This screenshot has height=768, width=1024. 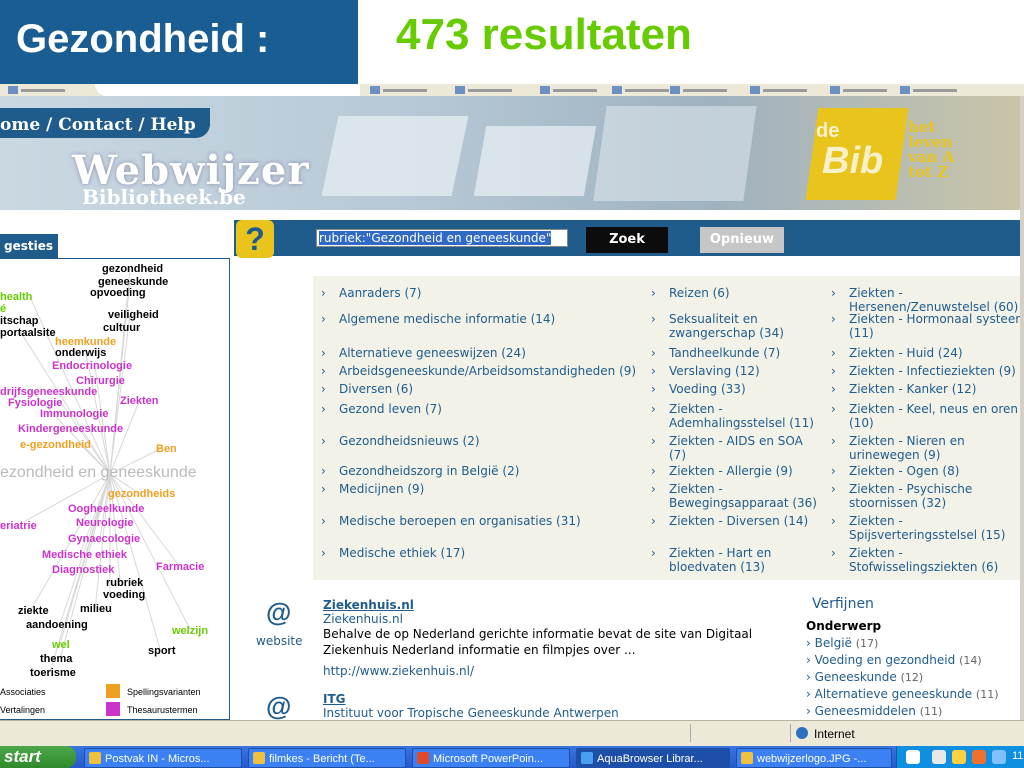 I want to click on result-url: http://www.ziekenhuis.nl/, so click(x=398, y=671).